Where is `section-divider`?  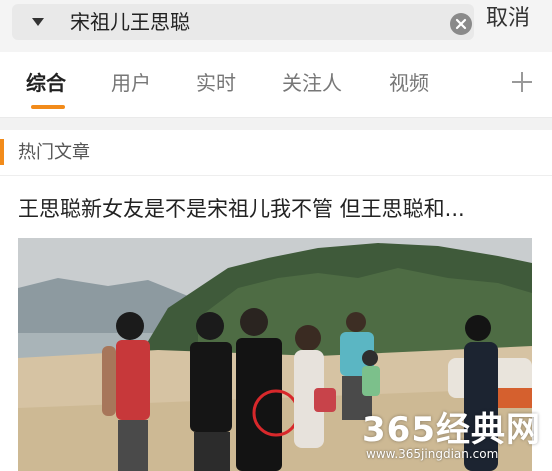 section-divider is located at coordinates (276, 124).